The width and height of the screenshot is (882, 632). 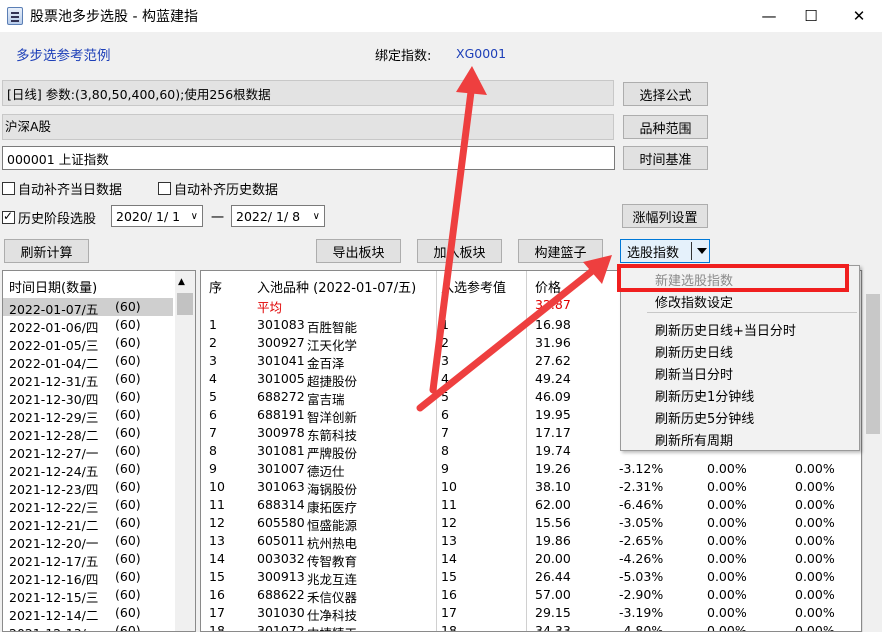 What do you see at coordinates (88, 307) in the screenshot?
I see `date-list-item: 2022-01-07/五 (60)` at bounding box center [88, 307].